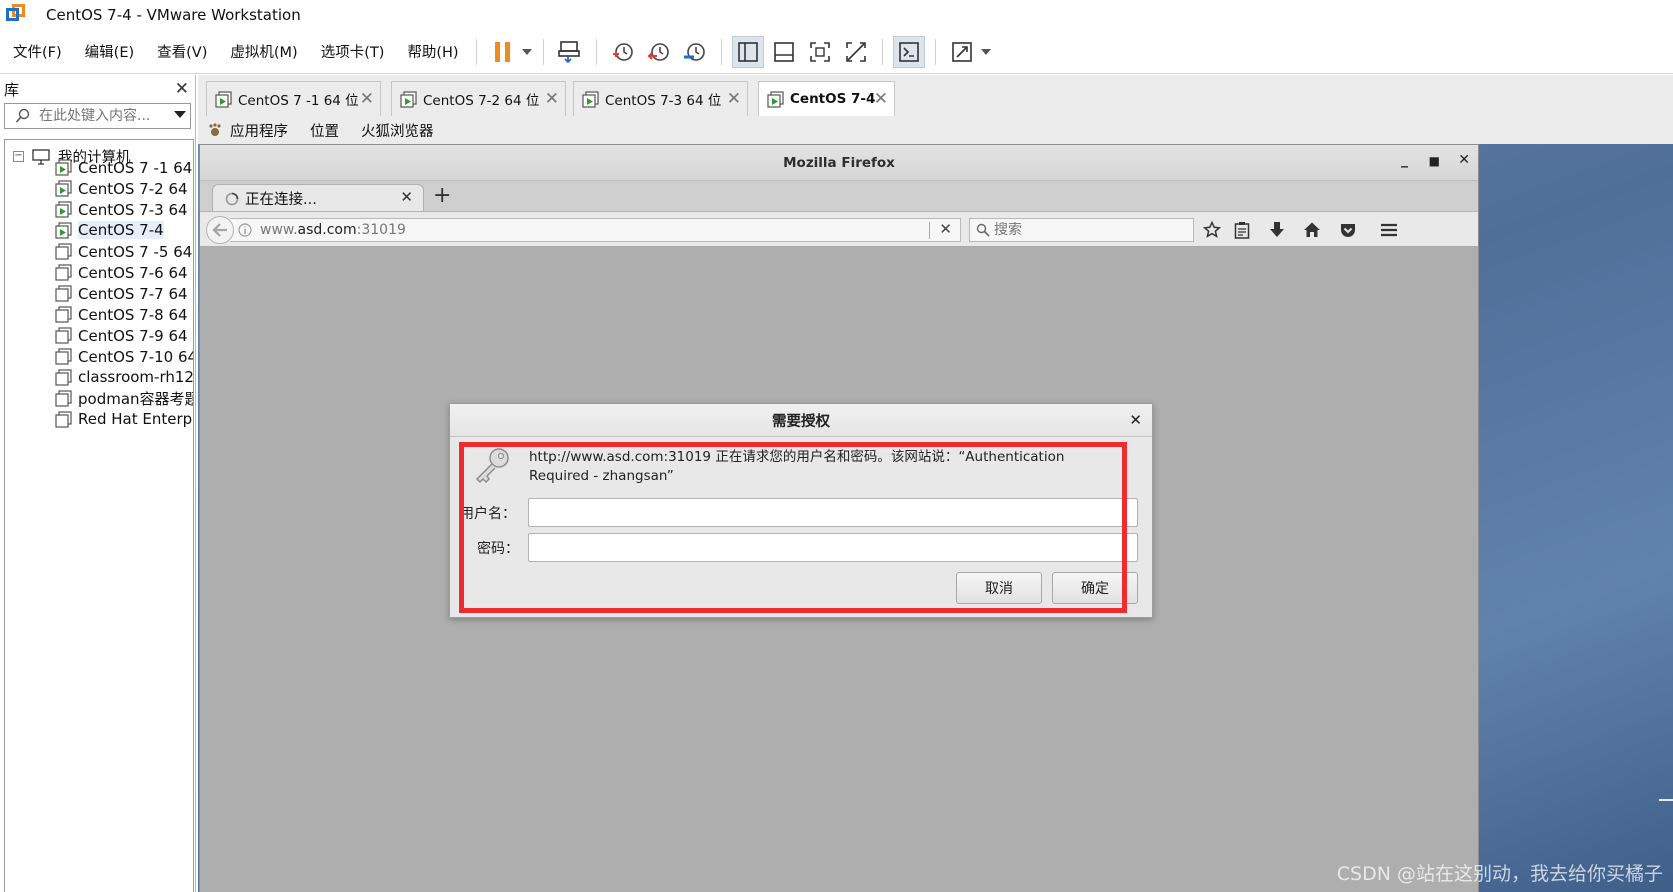 The width and height of the screenshot is (1673, 892). What do you see at coordinates (820, 52) in the screenshot?
I see `fullscreen-button` at bounding box center [820, 52].